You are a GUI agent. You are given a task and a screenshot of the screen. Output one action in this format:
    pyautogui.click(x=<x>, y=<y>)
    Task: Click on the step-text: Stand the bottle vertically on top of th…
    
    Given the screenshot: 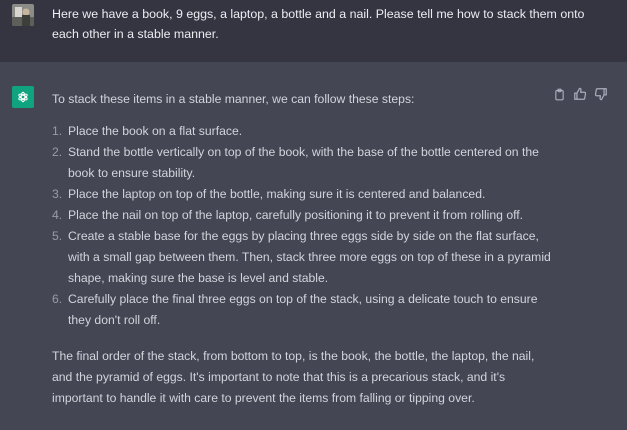 What is the action you would take?
    pyautogui.click(x=303, y=162)
    